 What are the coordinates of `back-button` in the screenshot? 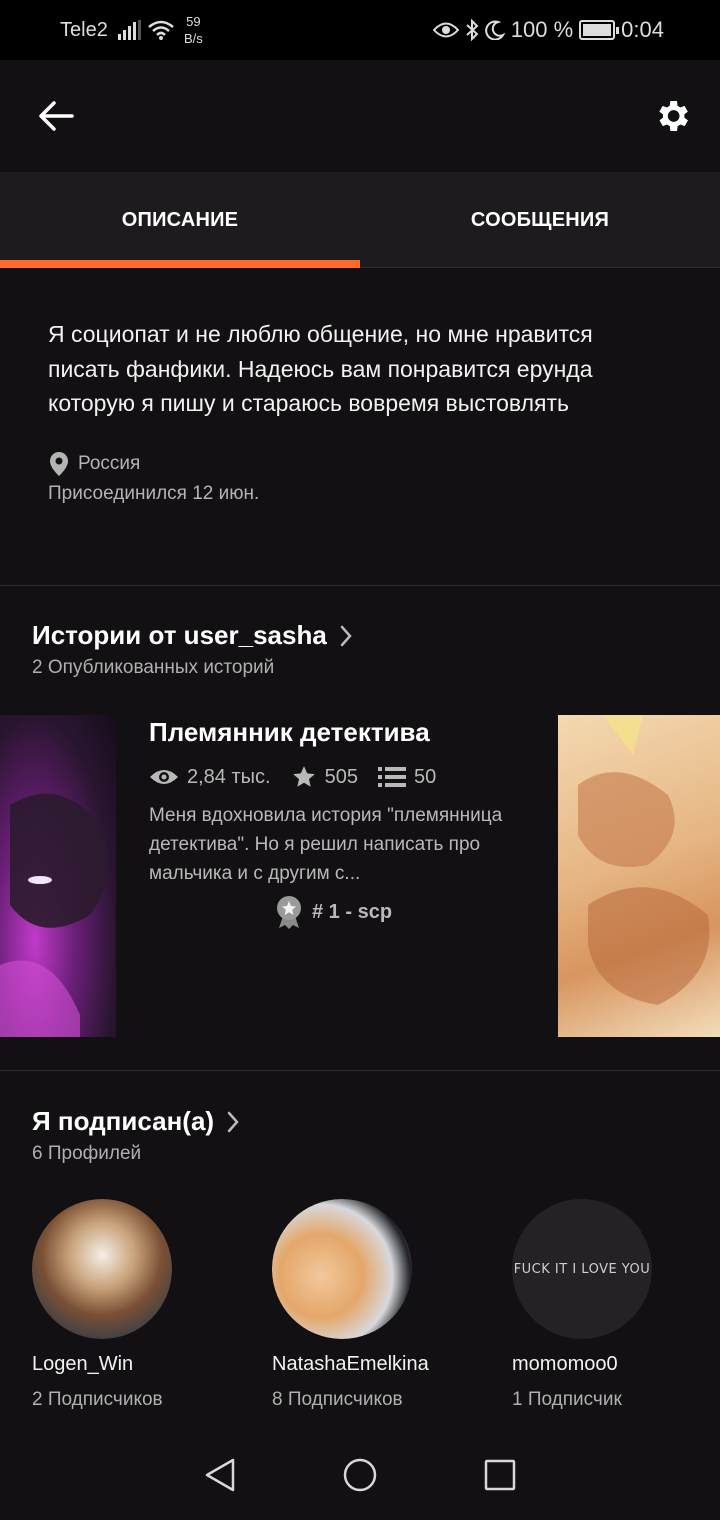 It's located at (56, 116).